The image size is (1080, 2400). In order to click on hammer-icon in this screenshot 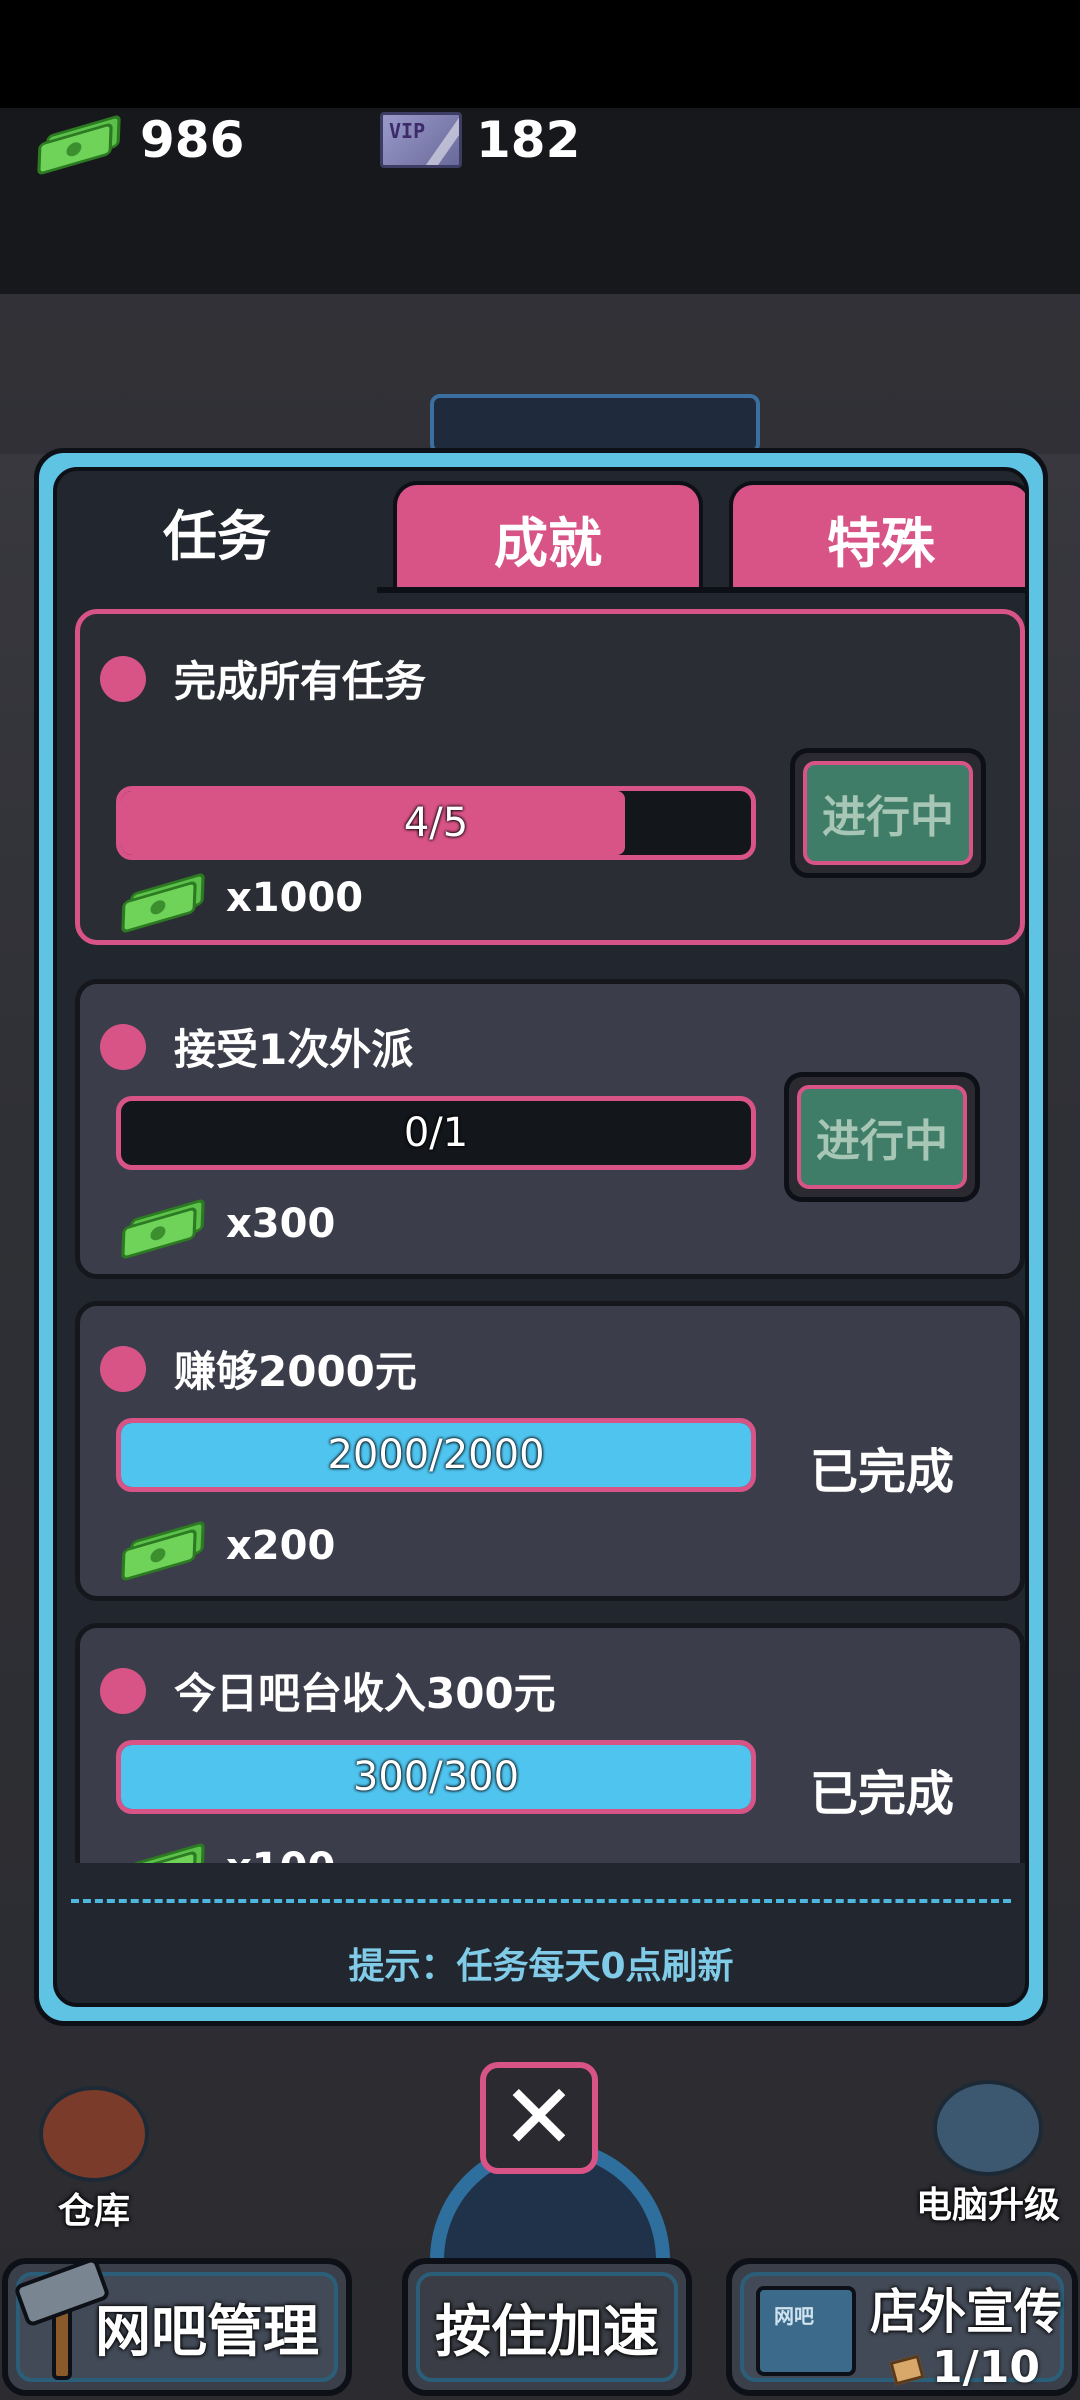, I will do `click(62, 2320)`.